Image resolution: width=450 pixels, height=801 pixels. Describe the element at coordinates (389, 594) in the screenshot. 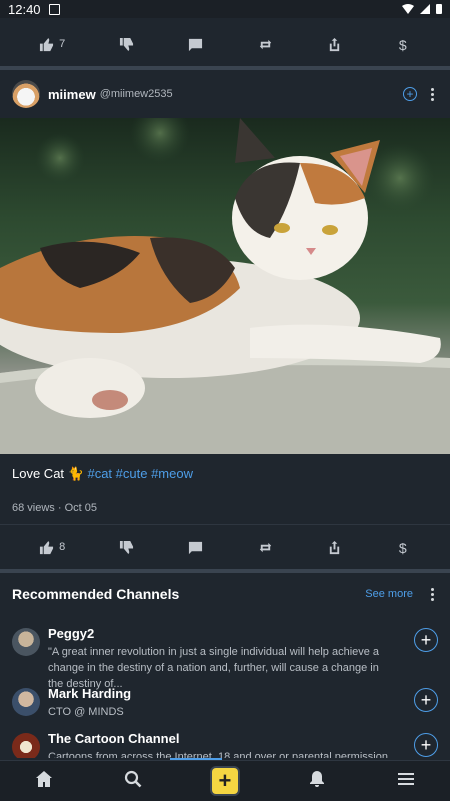

I see `see-more-link: See more` at that location.